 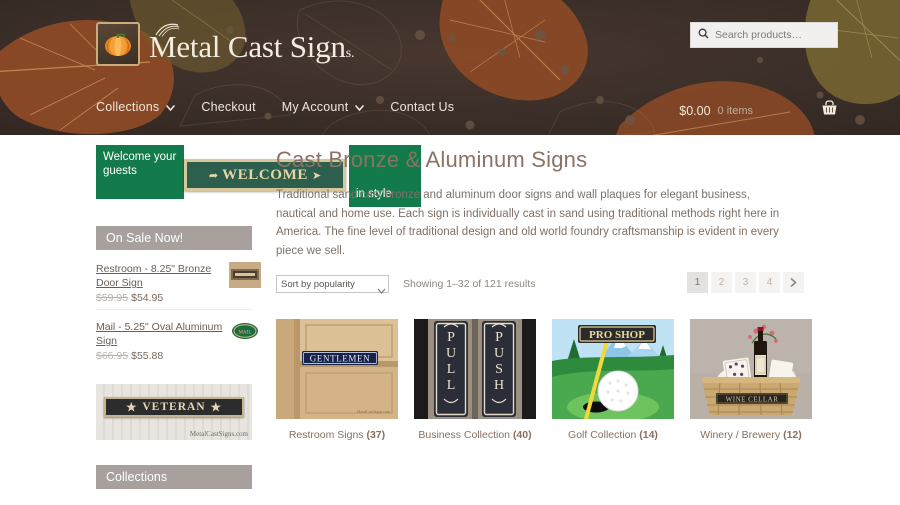 I want to click on category-count: (12), so click(x=792, y=435).